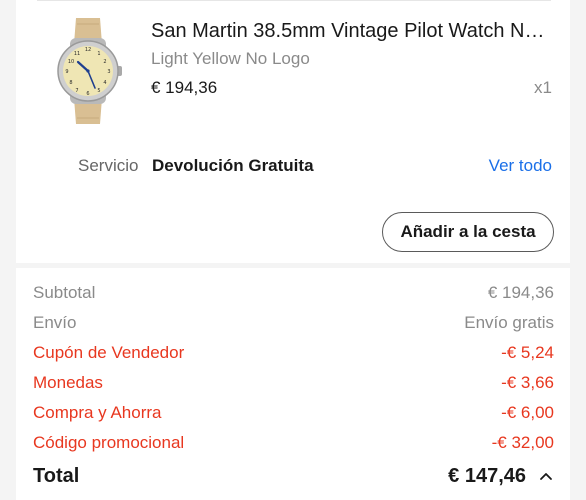 Image resolution: width=586 pixels, height=500 pixels. What do you see at coordinates (233, 165) in the screenshot?
I see `service-value: Devolución Gratuita` at bounding box center [233, 165].